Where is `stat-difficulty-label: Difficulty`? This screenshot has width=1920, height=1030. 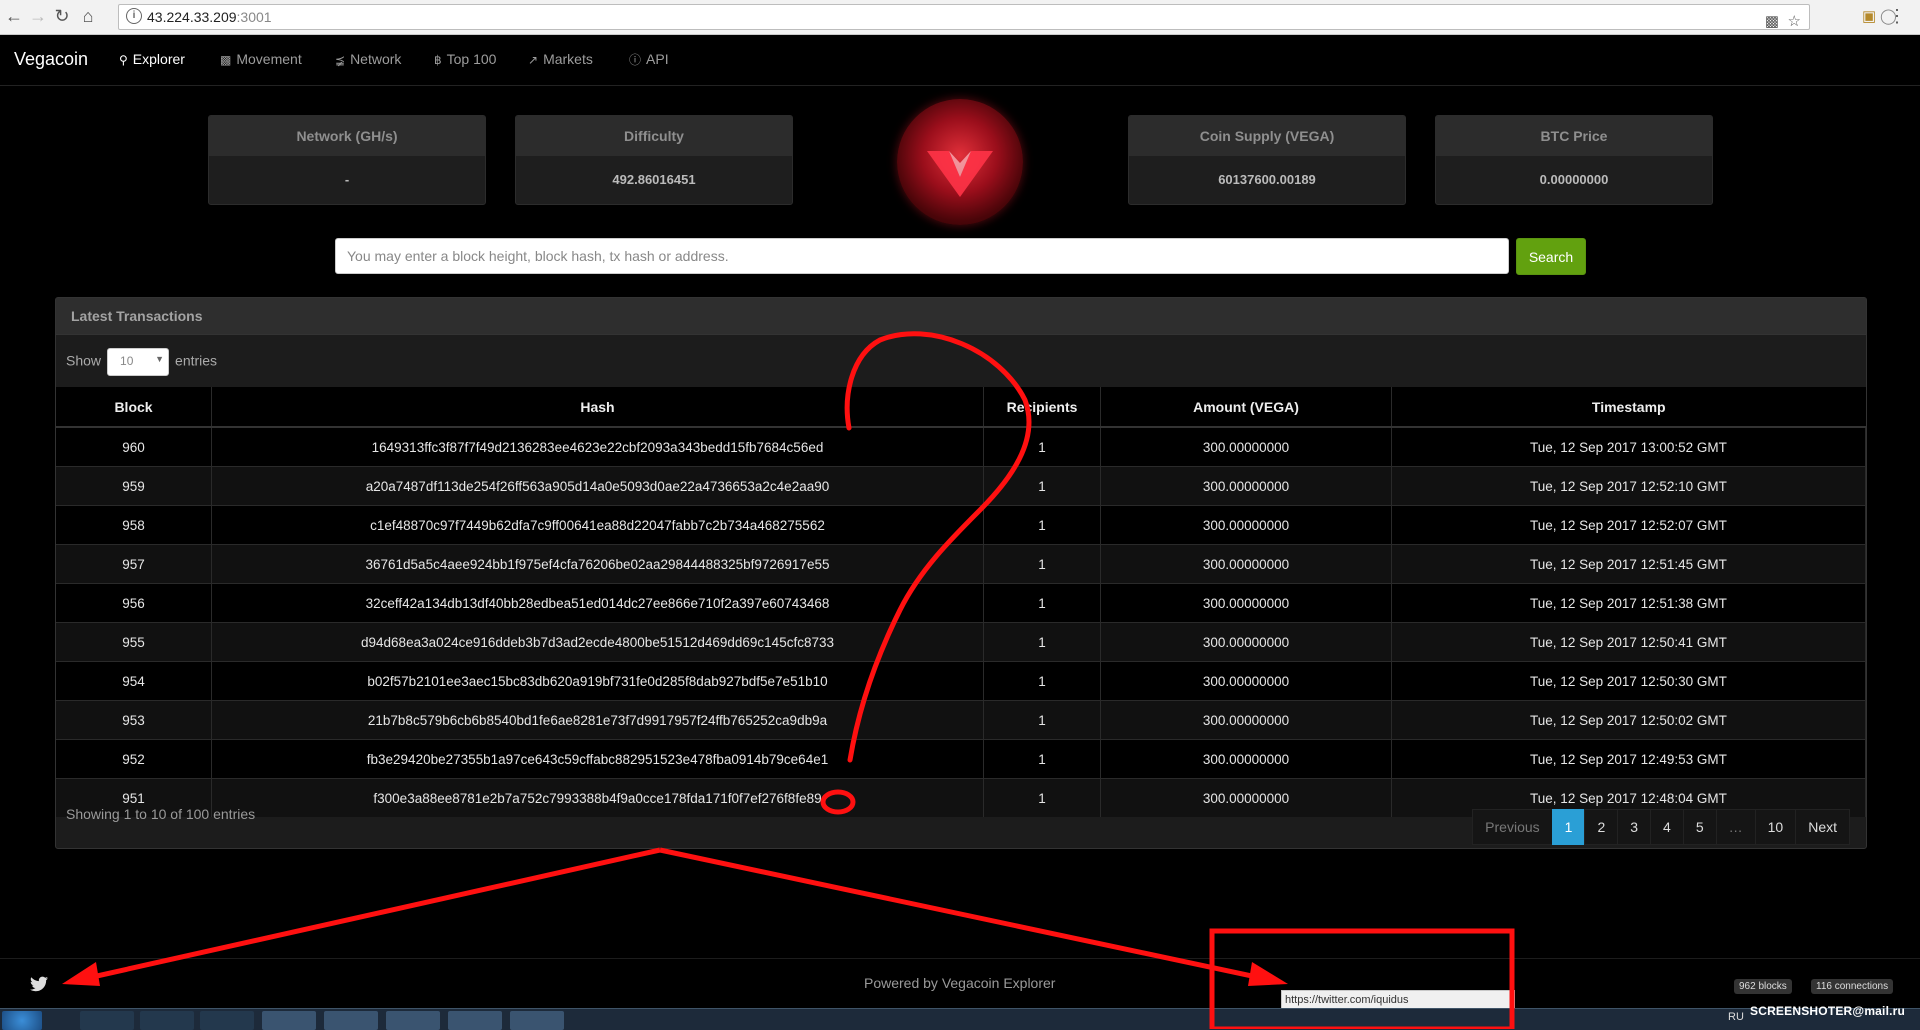 stat-difficulty-label: Difficulty is located at coordinates (654, 136).